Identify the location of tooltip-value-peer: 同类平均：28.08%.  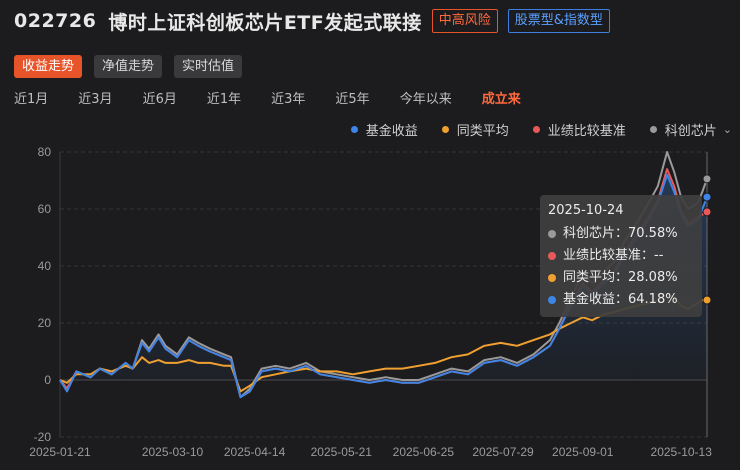
(620, 277).